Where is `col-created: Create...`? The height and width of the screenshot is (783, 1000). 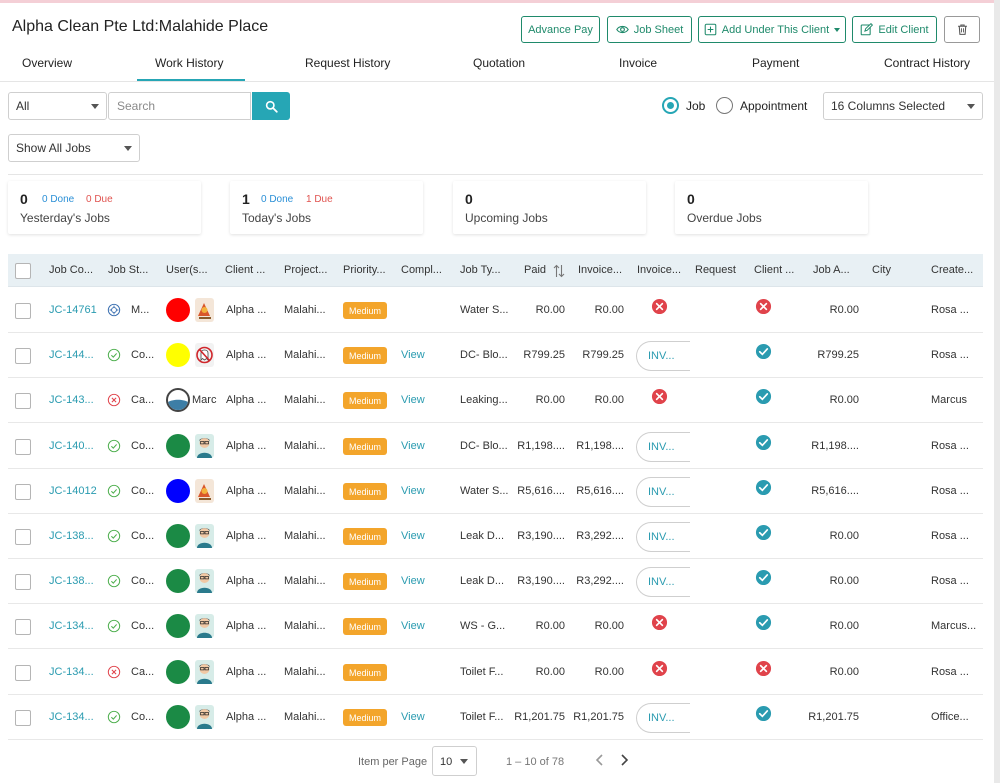
col-created: Create... is located at coordinates (952, 270).